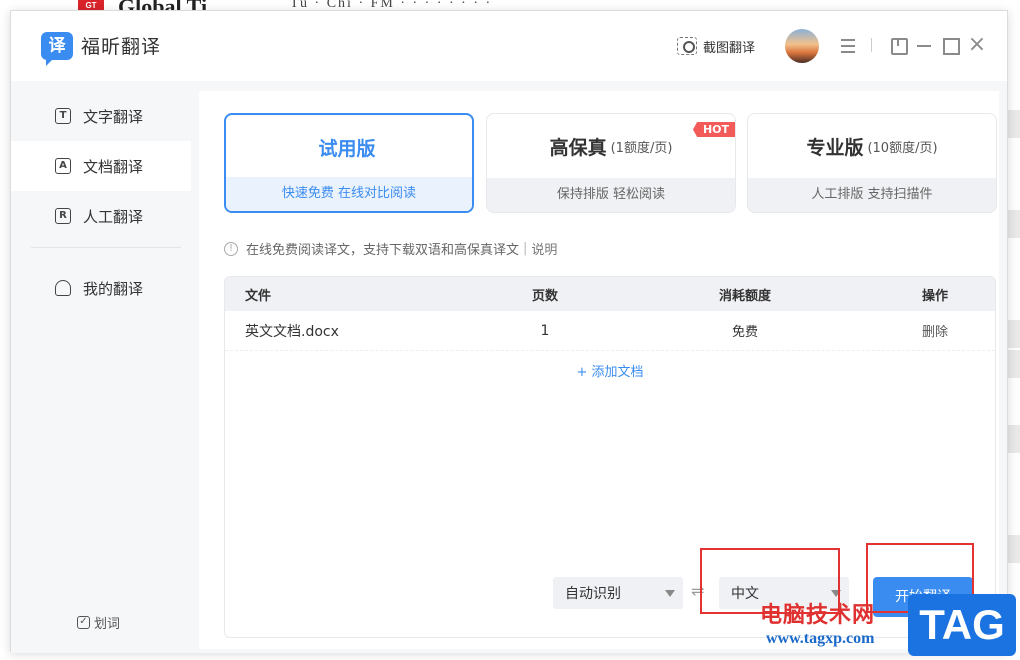 The image size is (1020, 660). Describe the element at coordinates (593, 594) in the screenshot. I see `source-language-value: 自动识别` at that location.